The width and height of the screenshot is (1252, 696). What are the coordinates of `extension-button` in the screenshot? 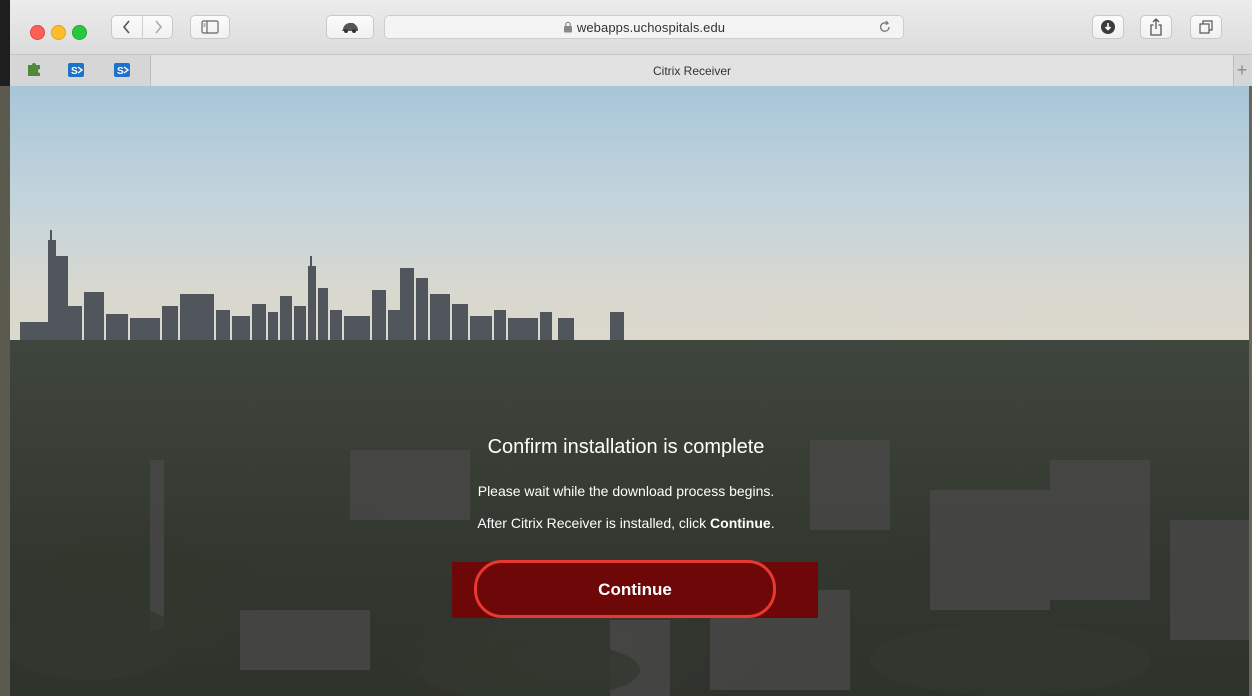 It's located at (350, 27).